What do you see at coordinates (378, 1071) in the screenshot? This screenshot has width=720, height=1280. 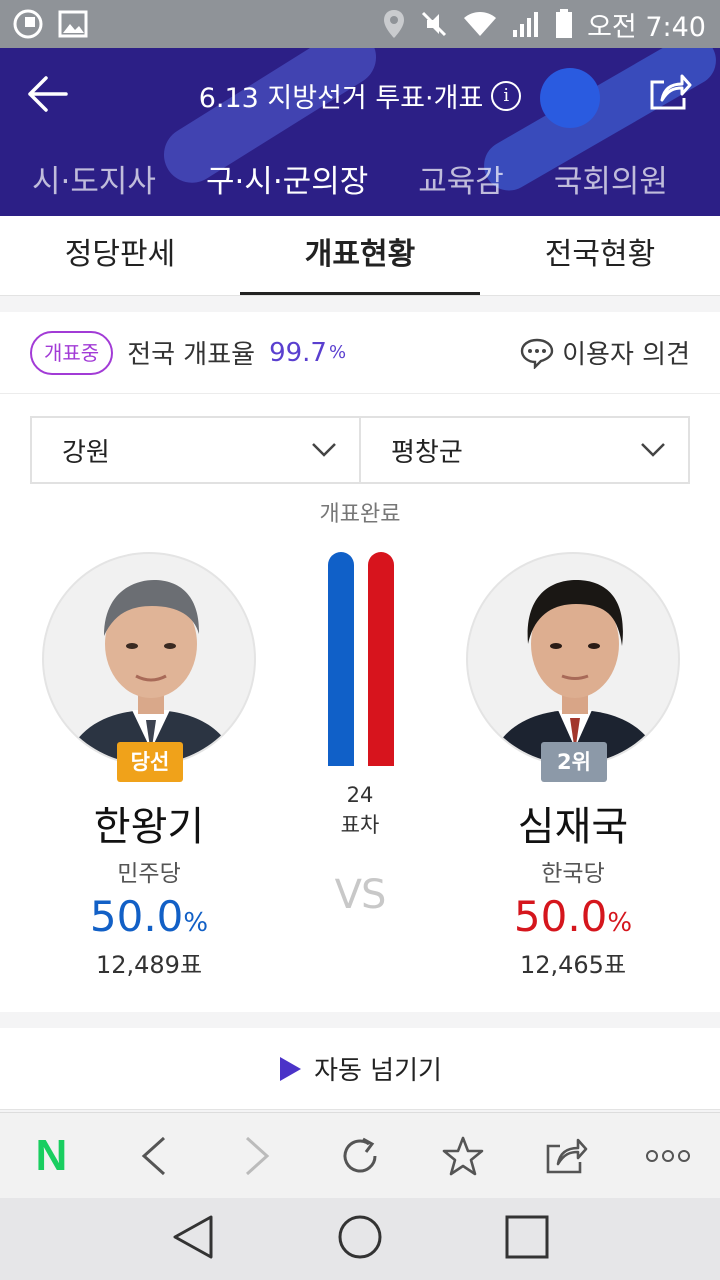 I see `auto-advance-label: 자동 넘기기` at bounding box center [378, 1071].